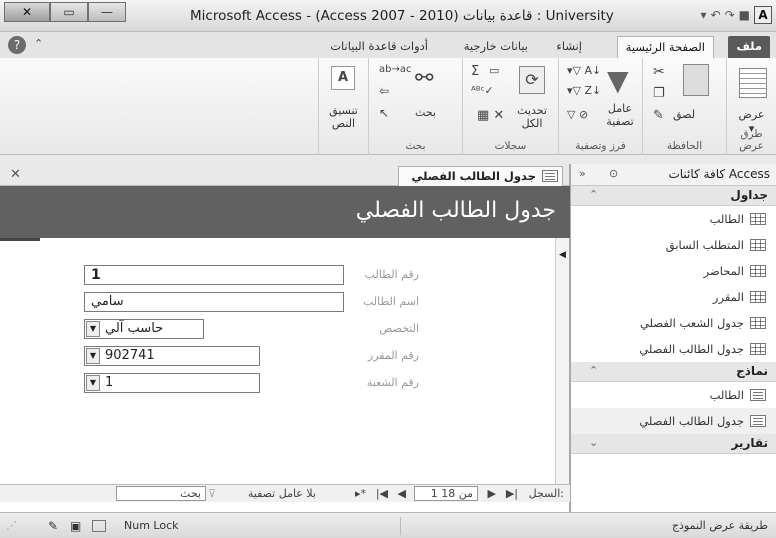  What do you see at coordinates (75, 526) in the screenshot?
I see `layout-view-icon: ▣` at bounding box center [75, 526].